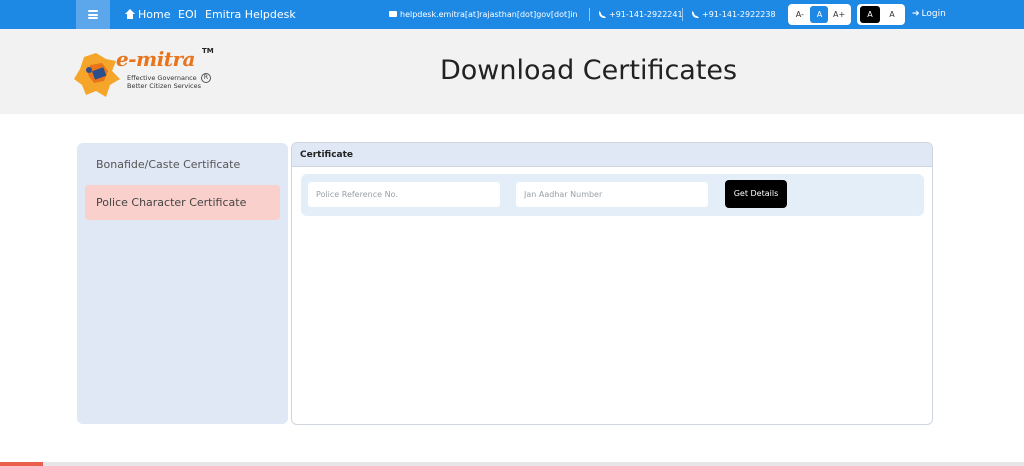  What do you see at coordinates (21, 464) in the screenshot?
I see `footer-accent` at bounding box center [21, 464].